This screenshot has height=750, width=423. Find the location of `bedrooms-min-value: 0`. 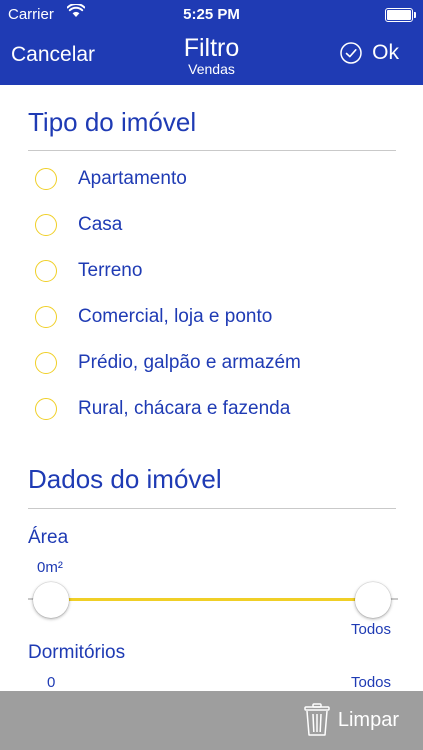

bedrooms-min-value: 0 is located at coordinates (51, 682).